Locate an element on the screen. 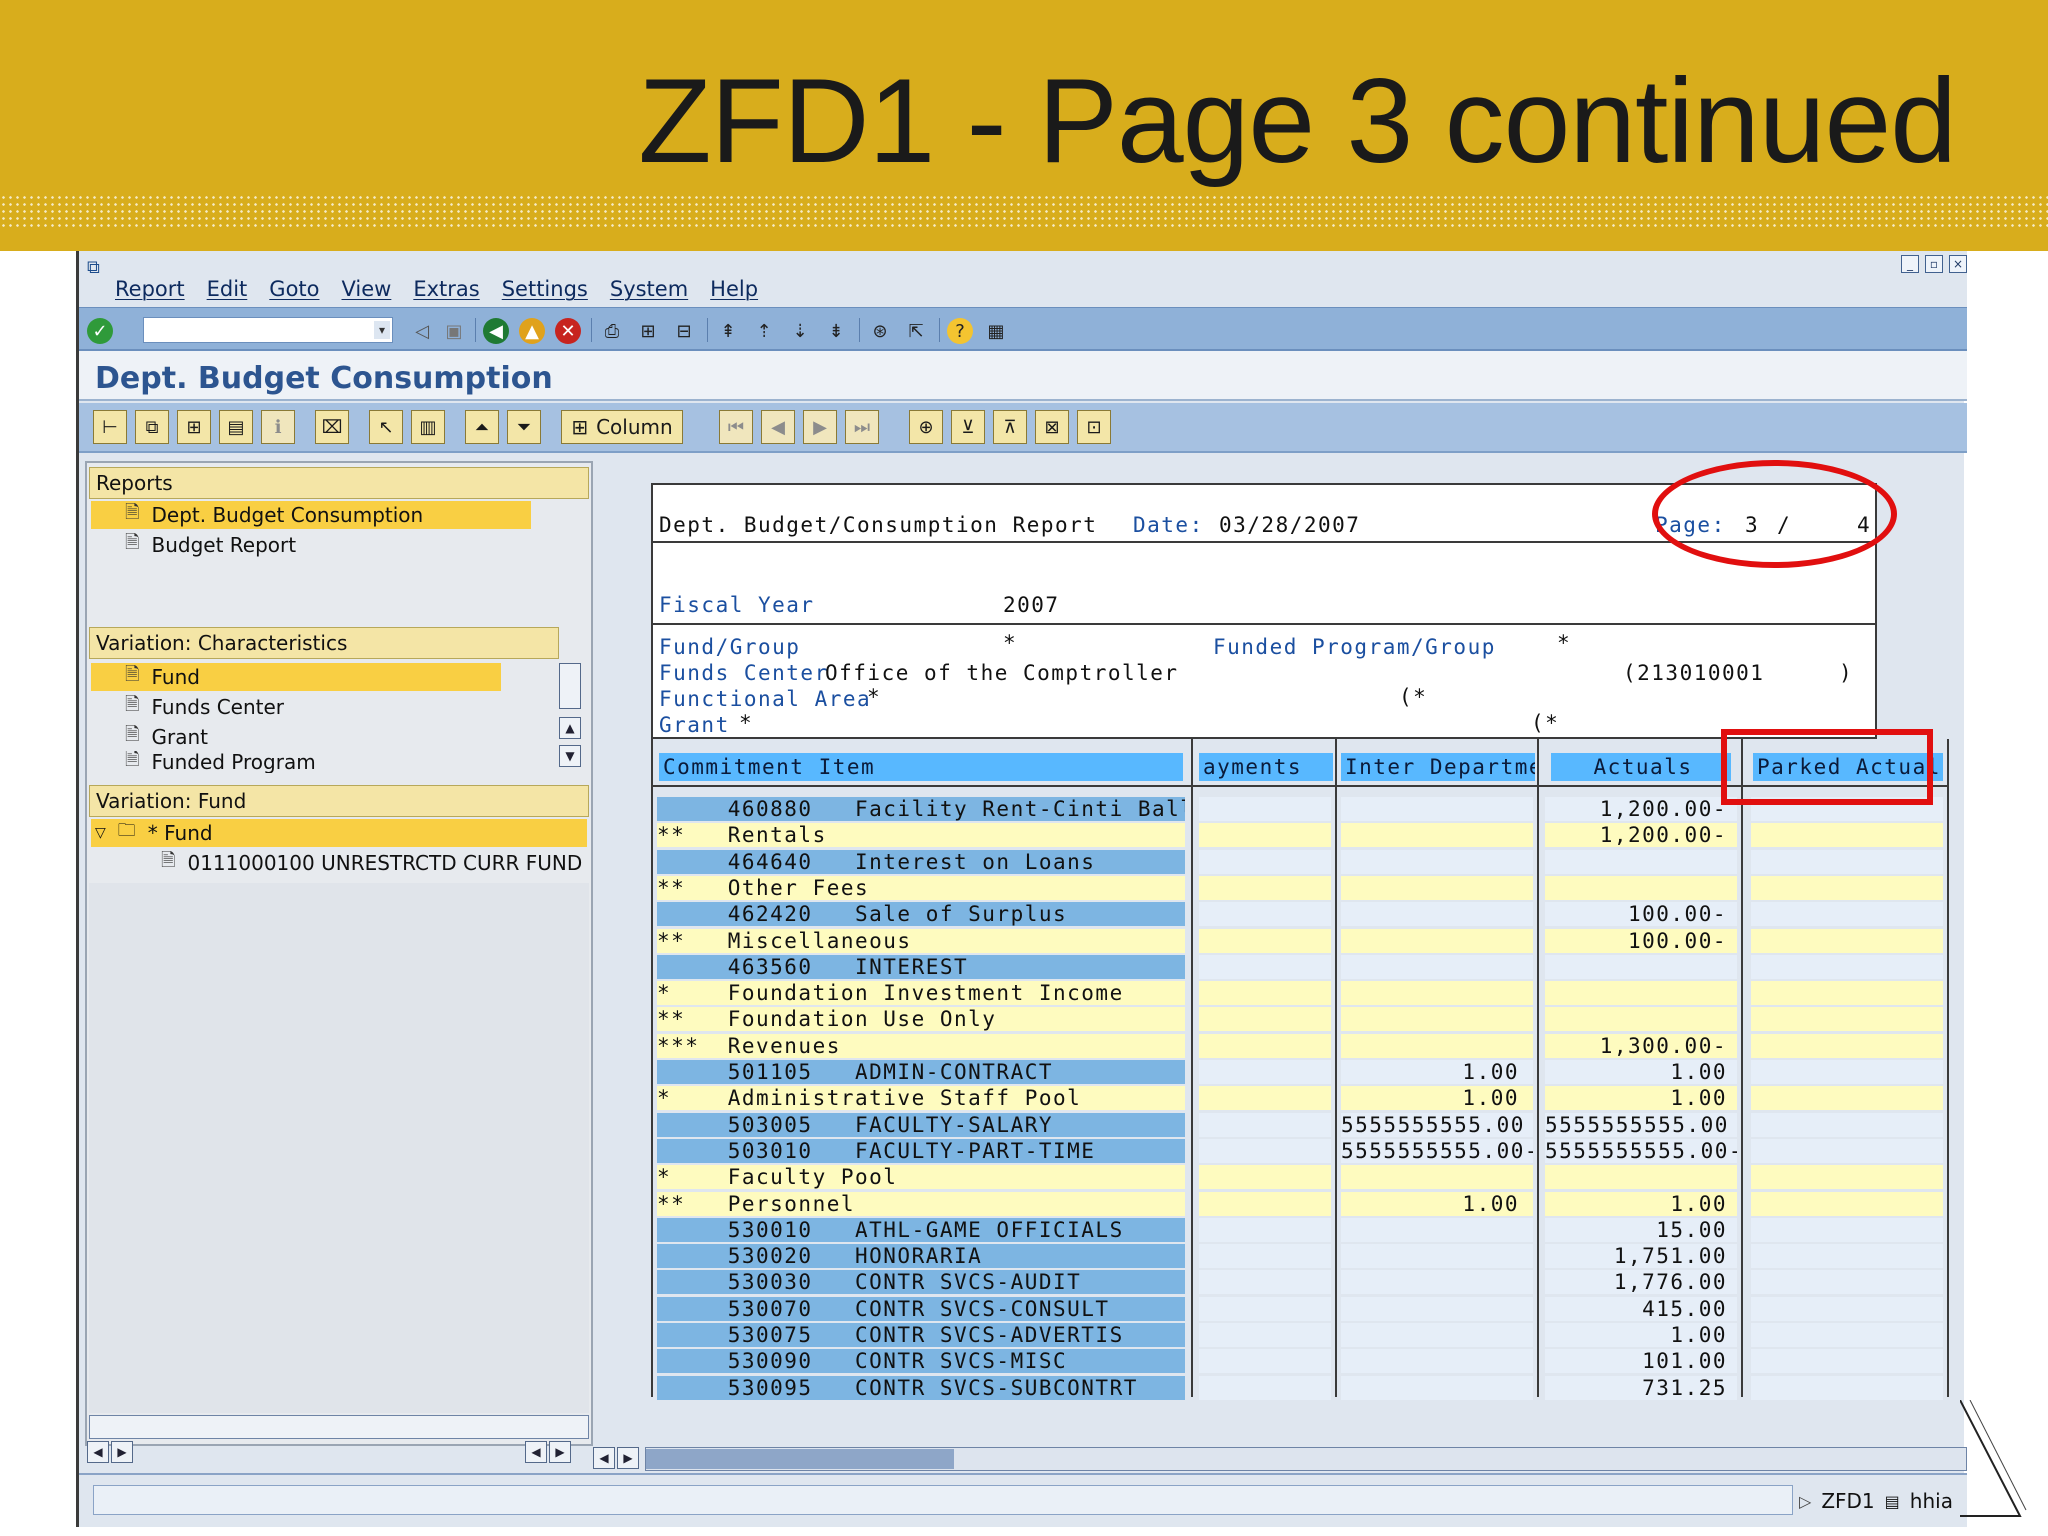  nav-scroll-right2-icon: ▶ is located at coordinates (560, 1452).